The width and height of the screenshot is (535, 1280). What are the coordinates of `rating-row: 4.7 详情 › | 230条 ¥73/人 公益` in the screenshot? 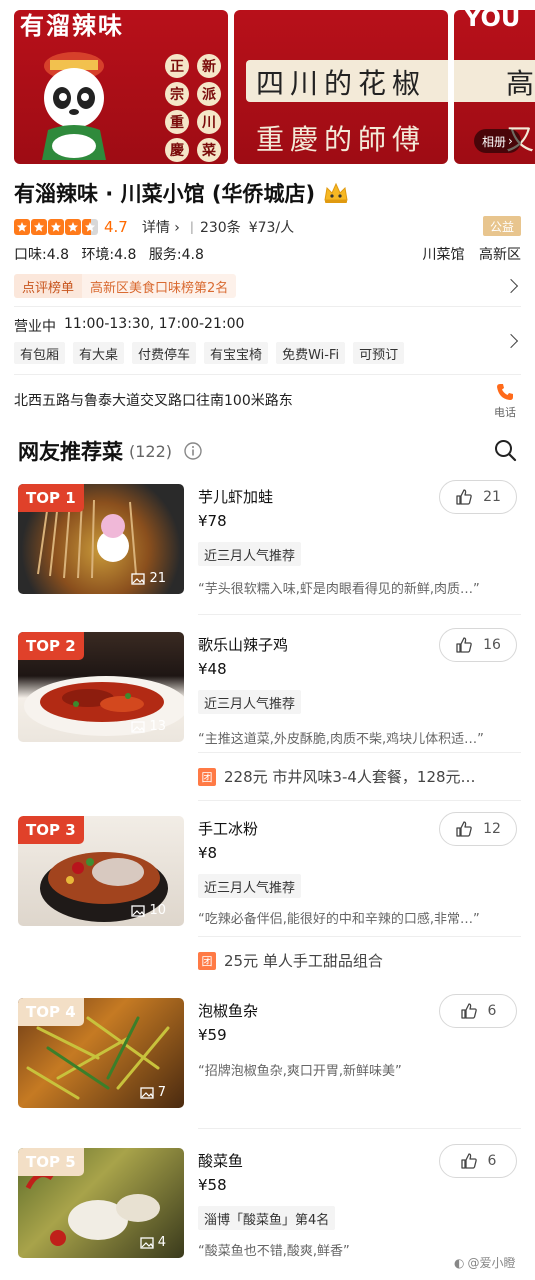 It's located at (267, 227).